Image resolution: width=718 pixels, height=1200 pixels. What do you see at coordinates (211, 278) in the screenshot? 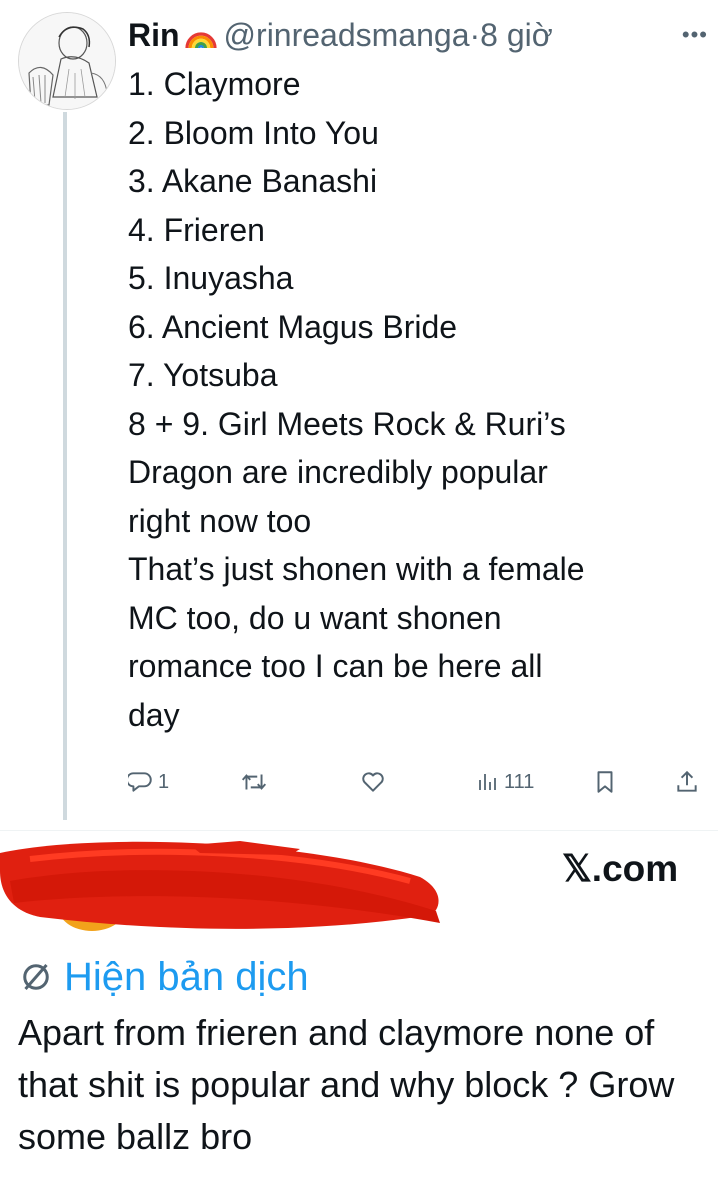
I see `tweet-line: 5. Inuyasha` at bounding box center [211, 278].